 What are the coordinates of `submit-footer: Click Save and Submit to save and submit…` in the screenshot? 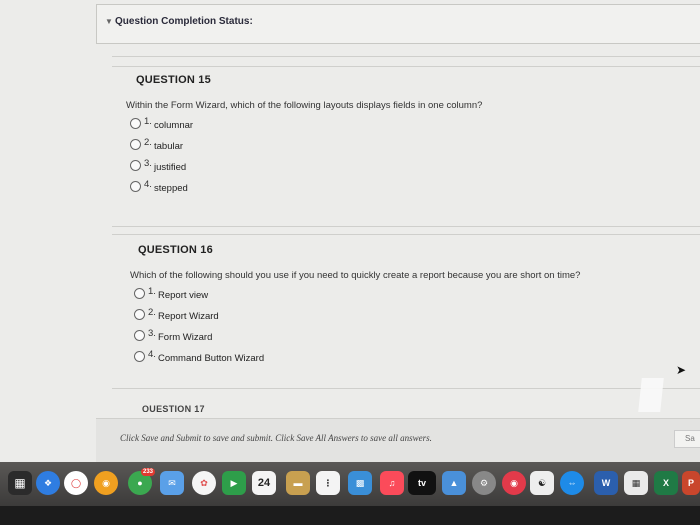 It's located at (398, 440).